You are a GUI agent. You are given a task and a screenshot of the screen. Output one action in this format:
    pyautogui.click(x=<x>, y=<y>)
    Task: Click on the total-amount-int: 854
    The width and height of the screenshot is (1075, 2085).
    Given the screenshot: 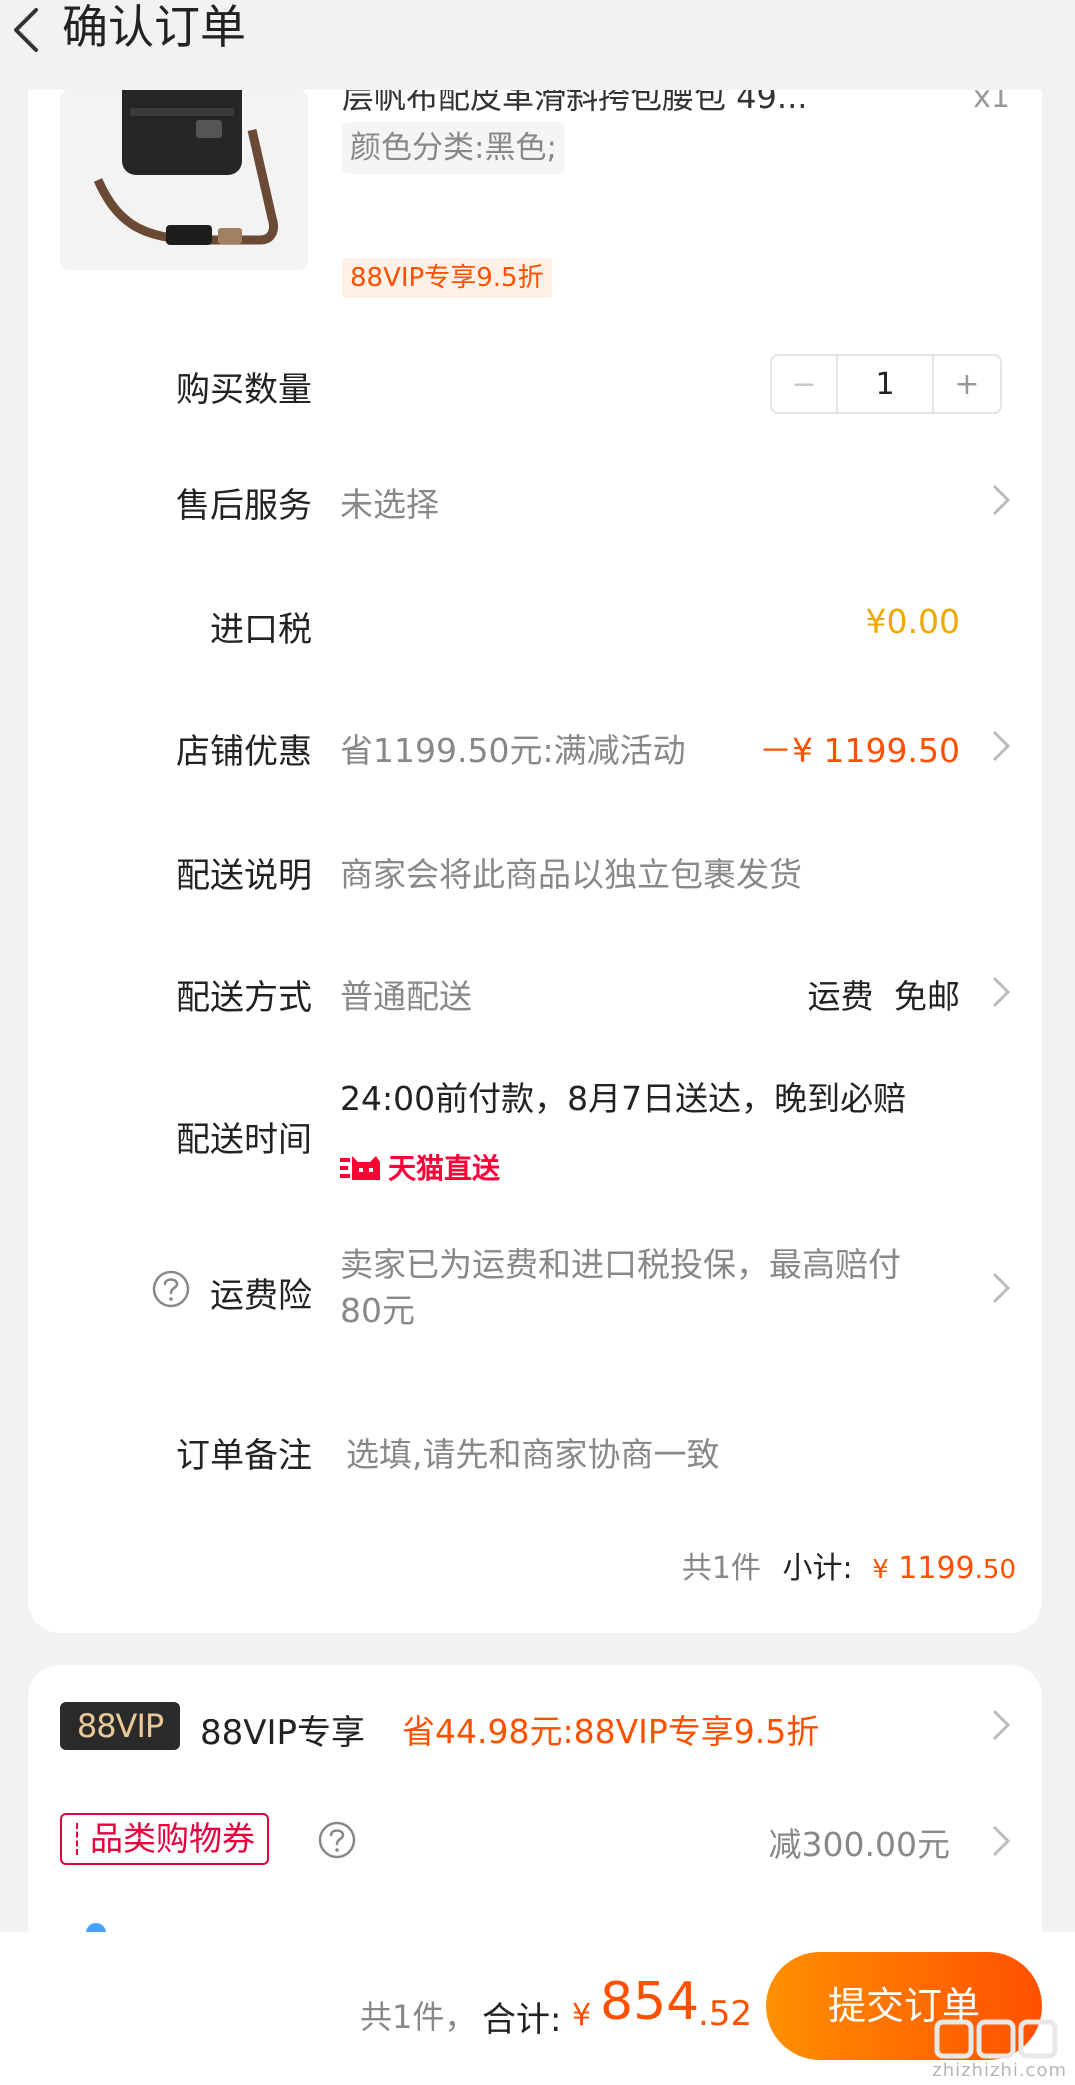 What is the action you would take?
    pyautogui.click(x=650, y=2002)
    